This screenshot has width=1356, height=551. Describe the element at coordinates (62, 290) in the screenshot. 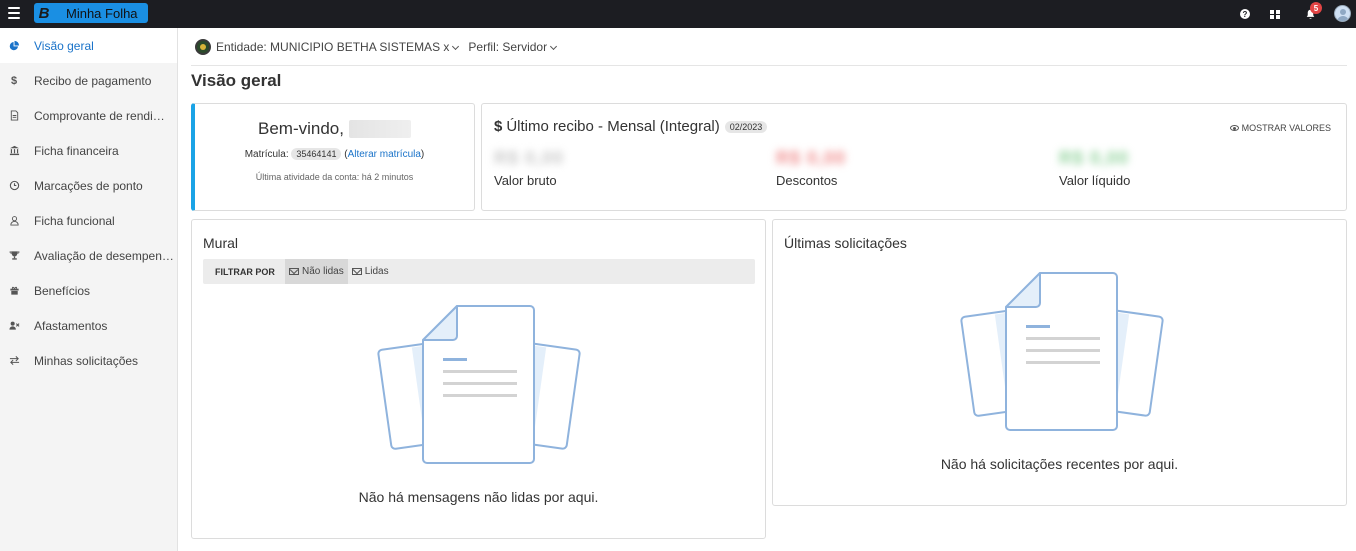

I see `sidebar-item-label: Benefícios` at that location.